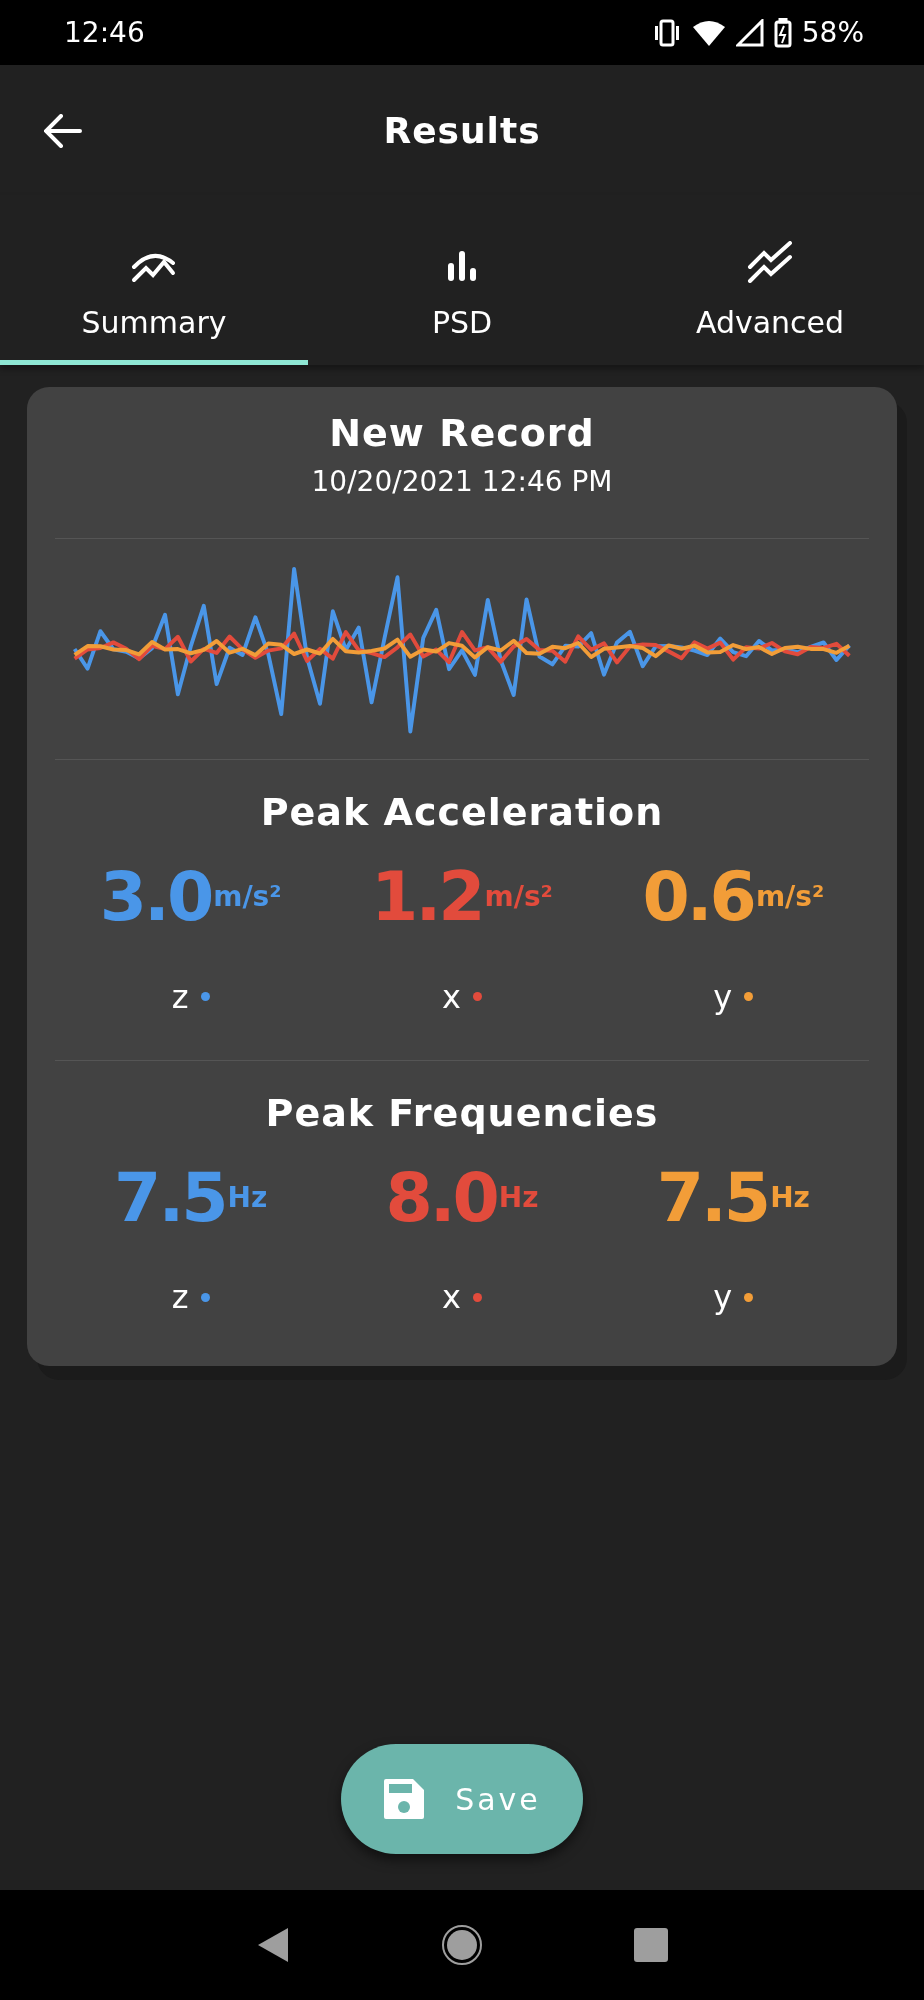 This screenshot has height=2000, width=924. I want to click on circle-icon, so click(462, 1945).